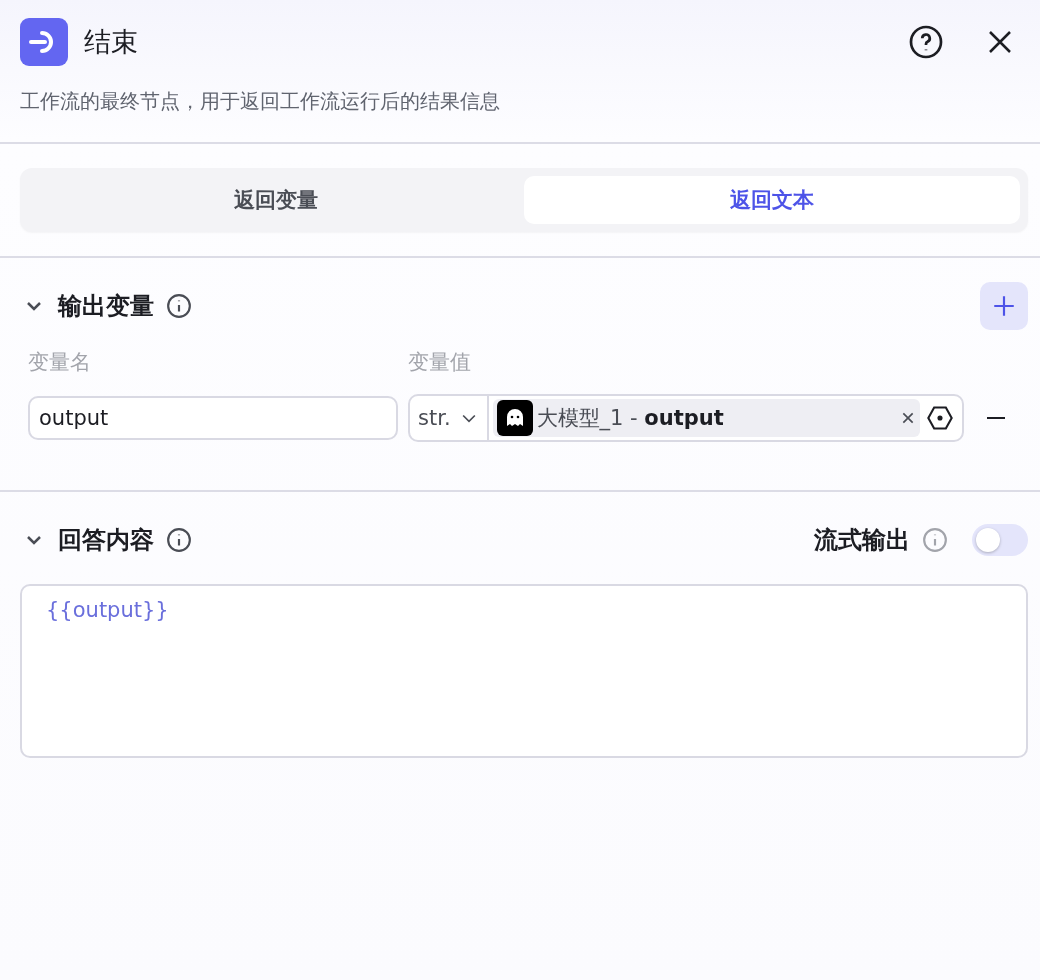 Image resolution: width=1040 pixels, height=980 pixels. I want to click on streaming-toggle, so click(1000, 540).